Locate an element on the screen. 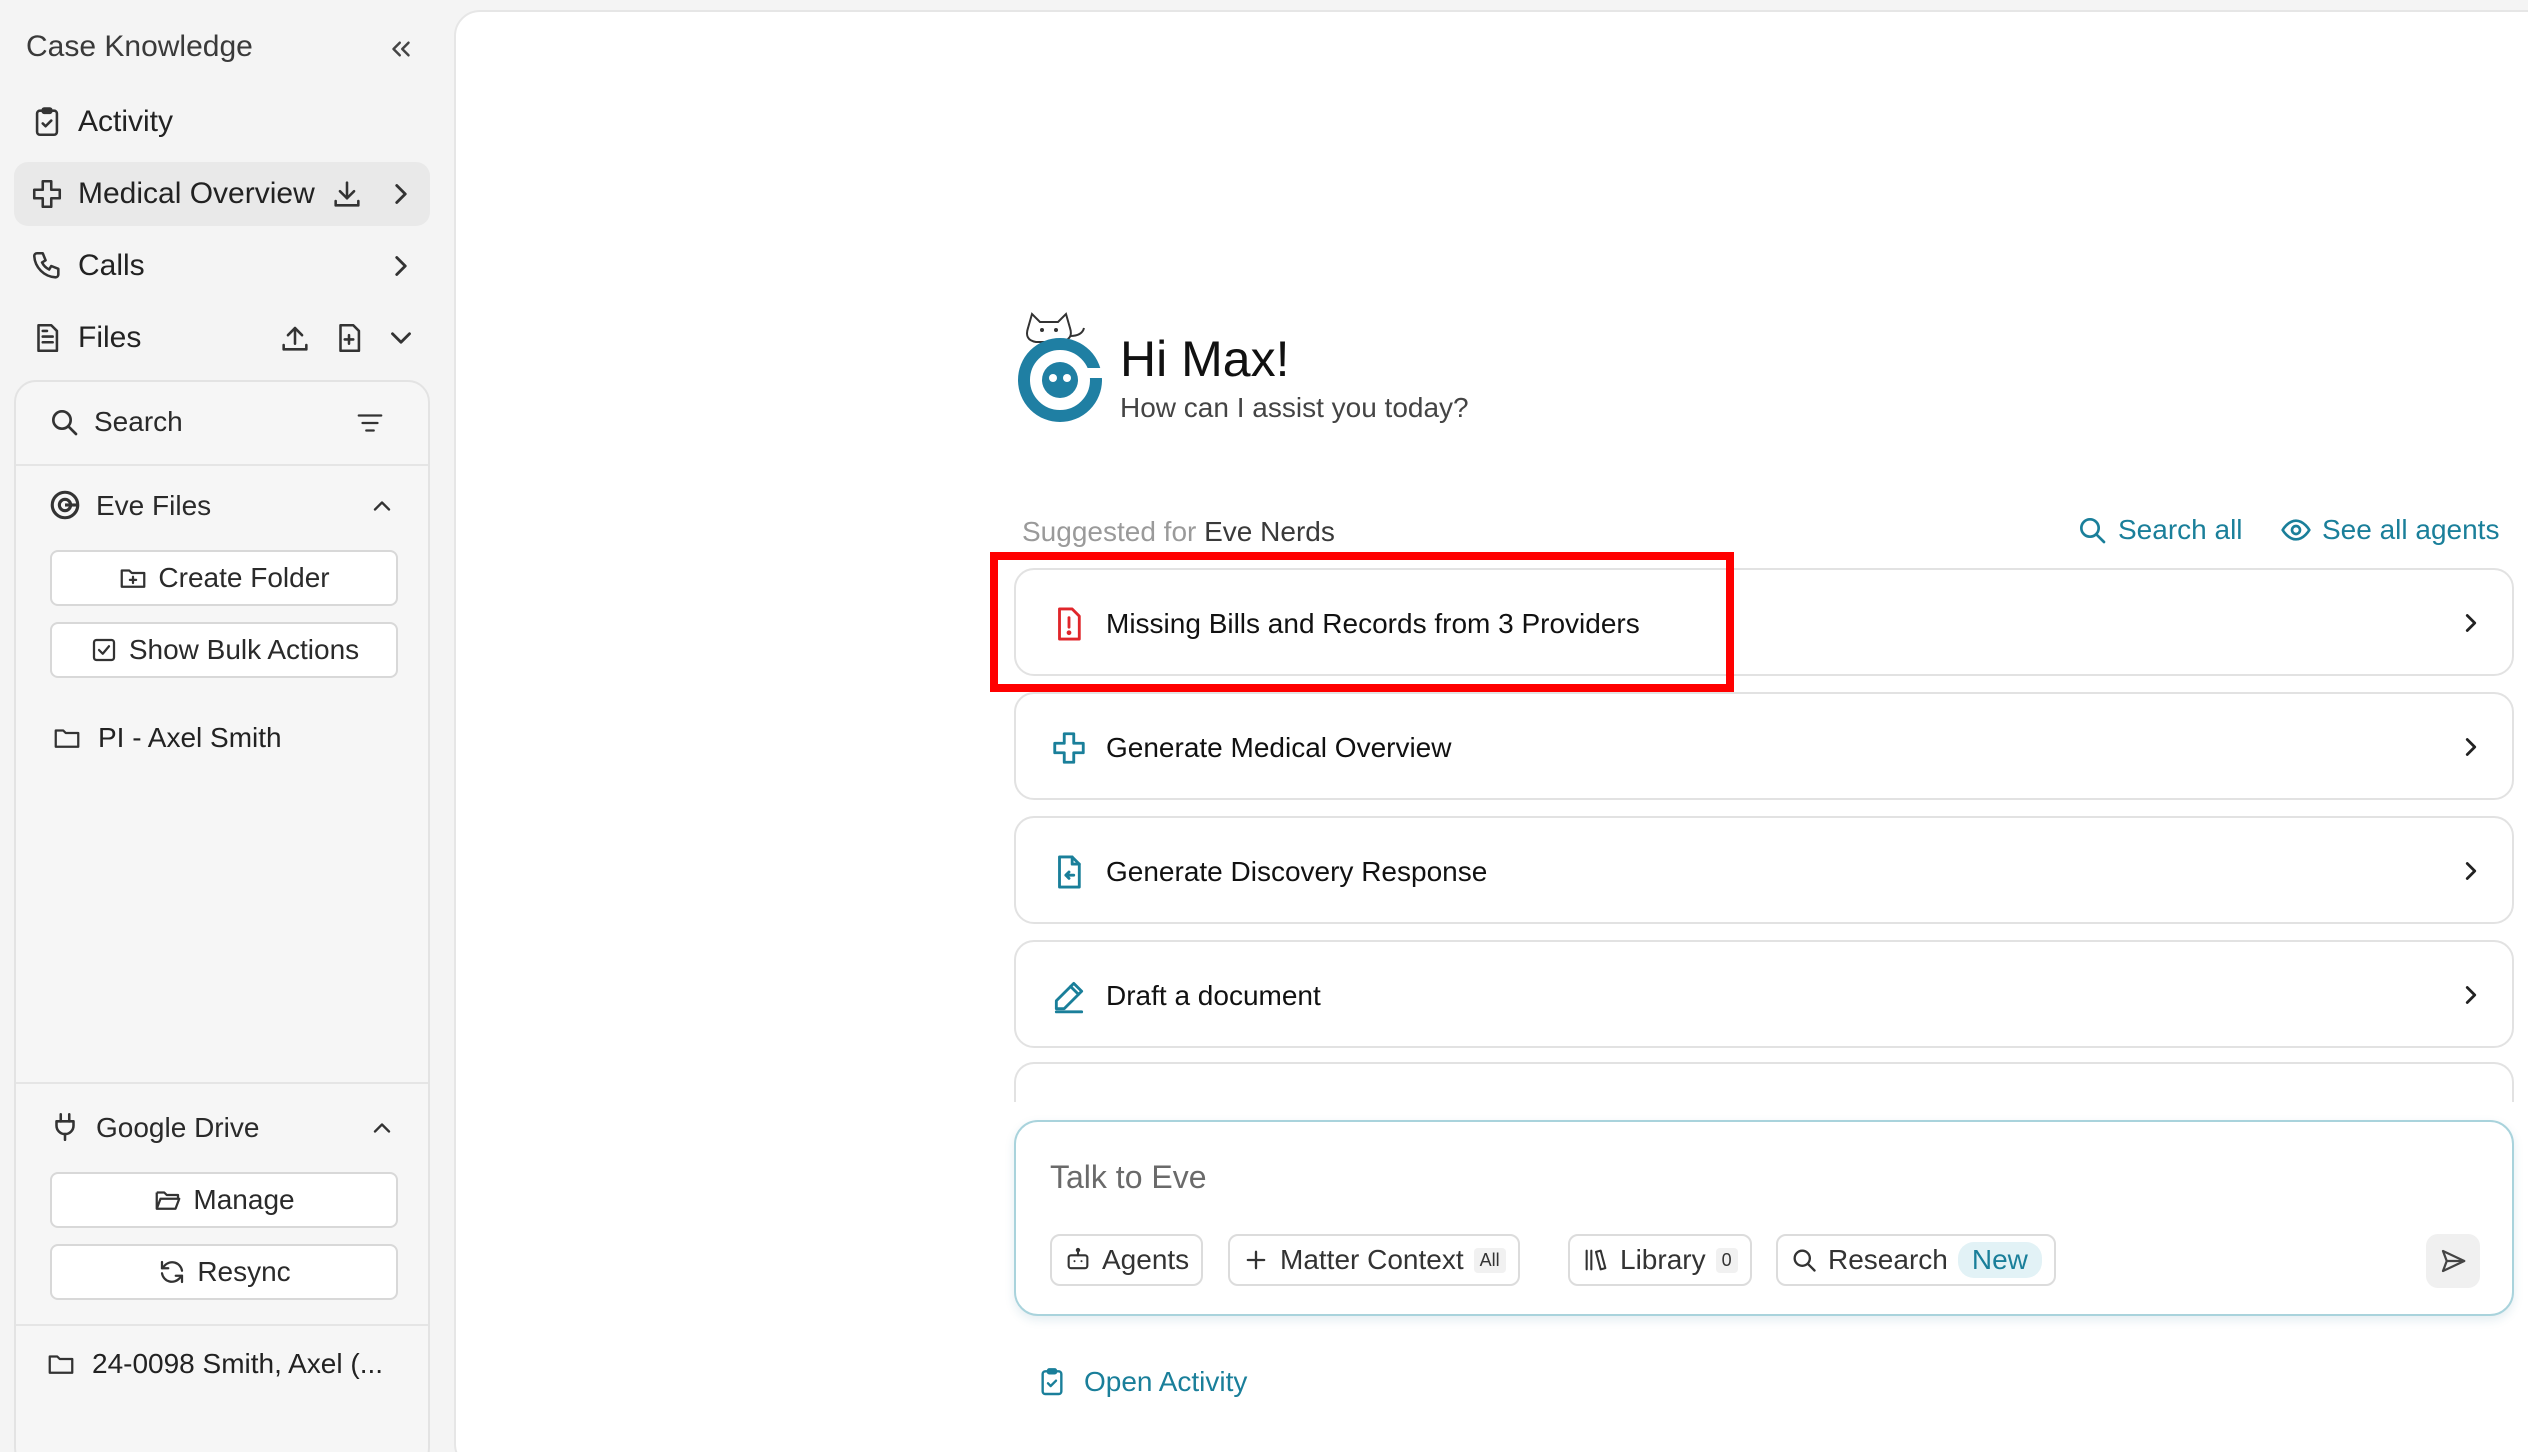  nav-item-files: Files is located at coordinates (222, 338).